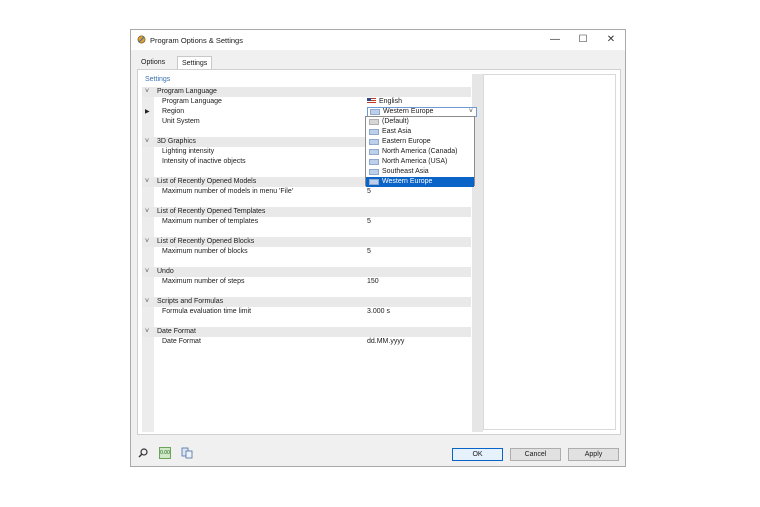 This screenshot has width=760, height=507. I want to click on minimize-button: —, so click(555, 40).